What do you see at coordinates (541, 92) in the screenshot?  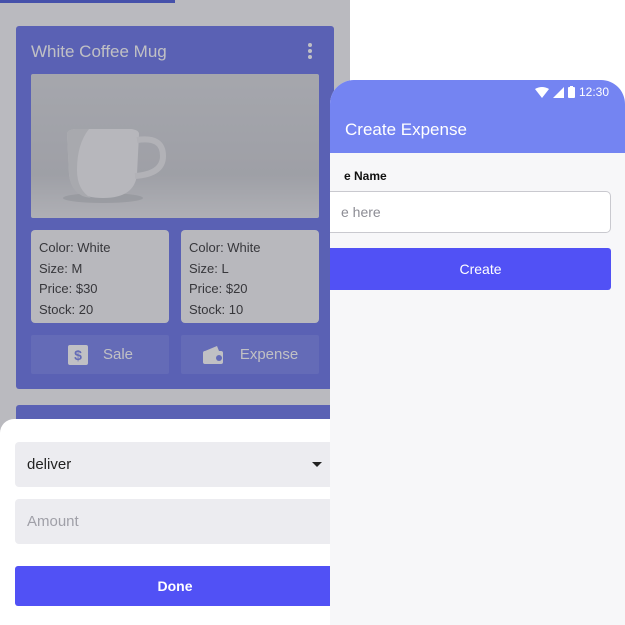 I see `wifi-icon` at bounding box center [541, 92].